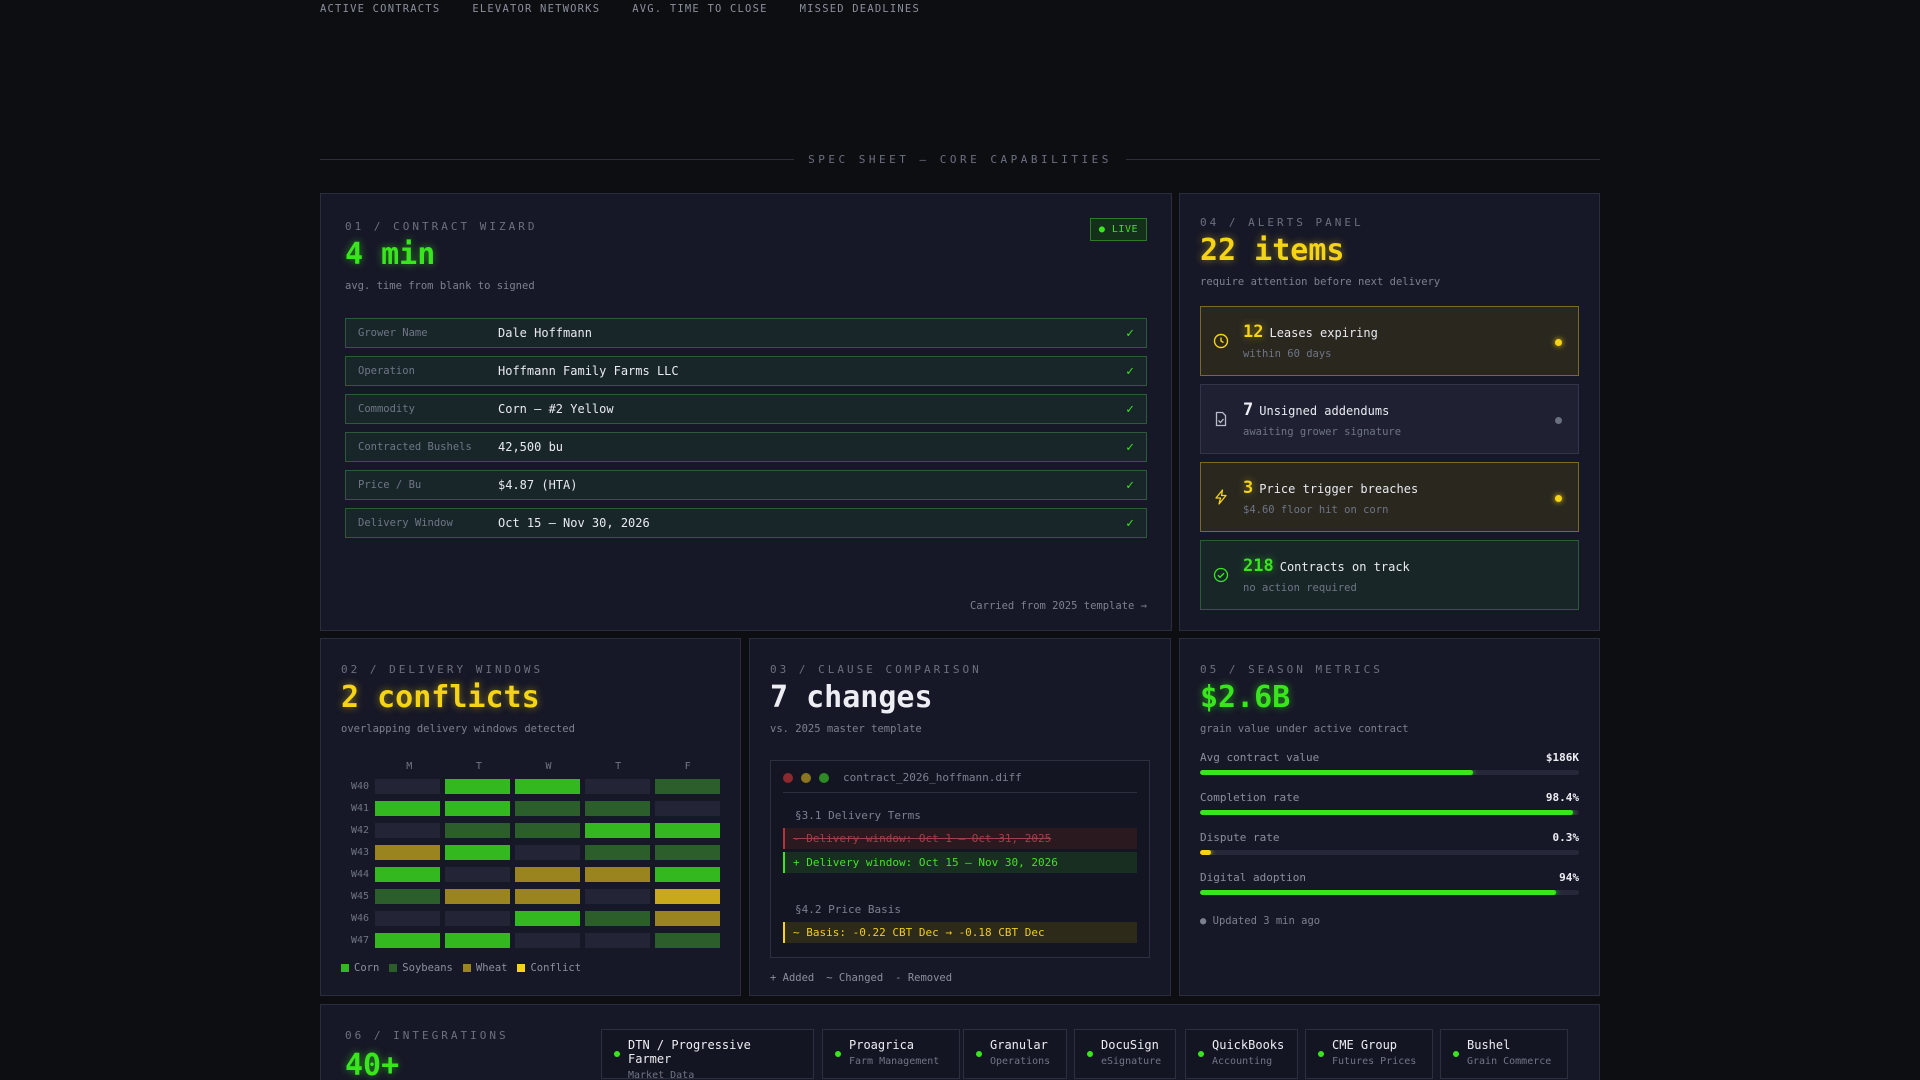 This screenshot has width=1920, height=1080. I want to click on integration-name: Proagrica, so click(882, 1045).